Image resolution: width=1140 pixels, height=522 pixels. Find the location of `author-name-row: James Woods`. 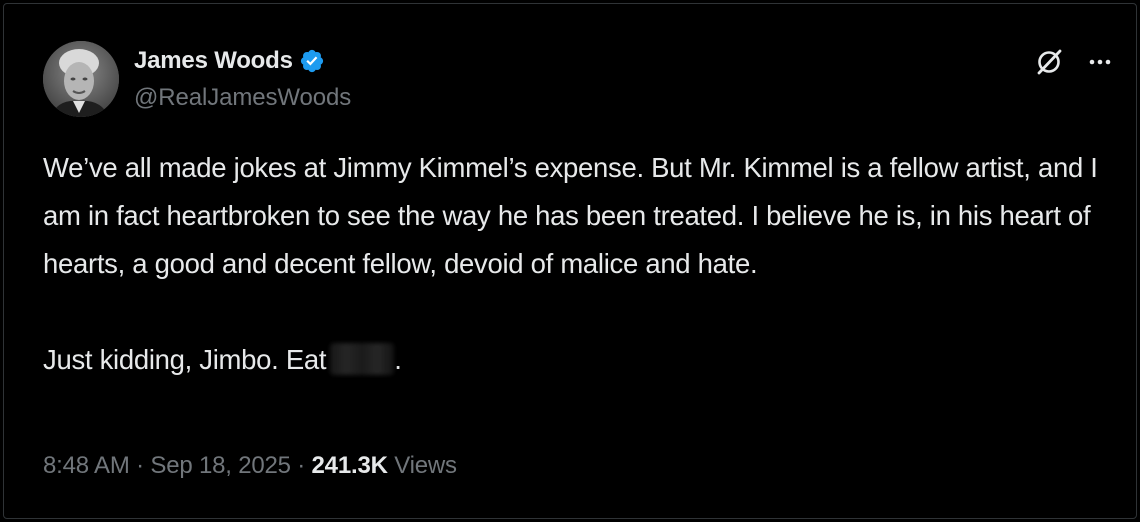

author-name-row: James Woods is located at coordinates (229, 61).